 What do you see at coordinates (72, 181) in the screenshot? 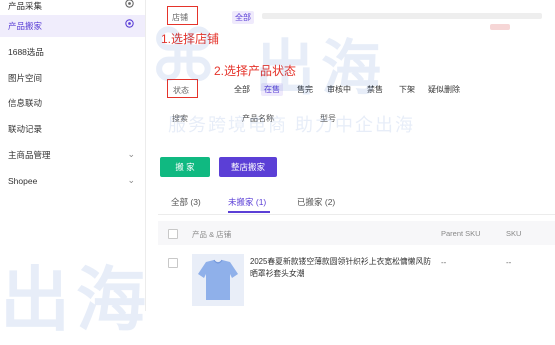
I see `sidebar-item-shopee: Shopee ⌄` at bounding box center [72, 181].